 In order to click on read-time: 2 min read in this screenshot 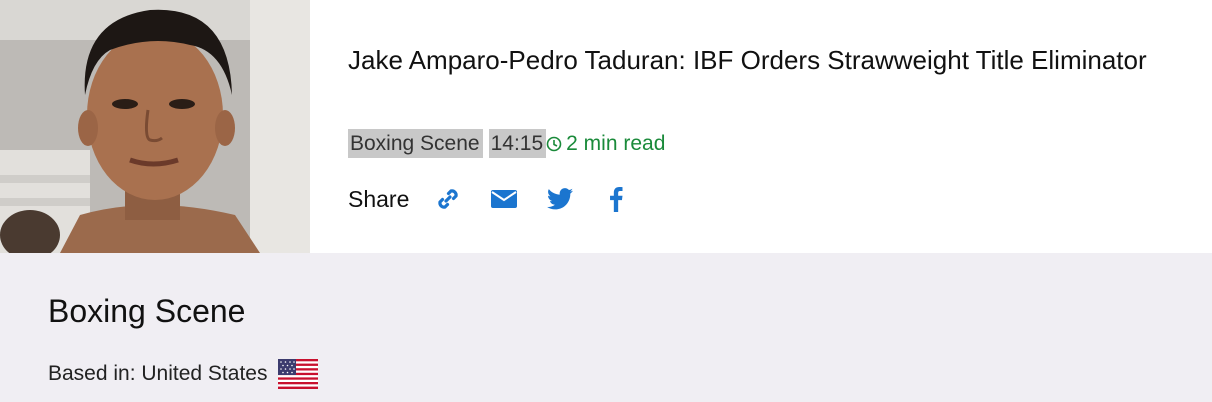, I will do `click(605, 144)`.